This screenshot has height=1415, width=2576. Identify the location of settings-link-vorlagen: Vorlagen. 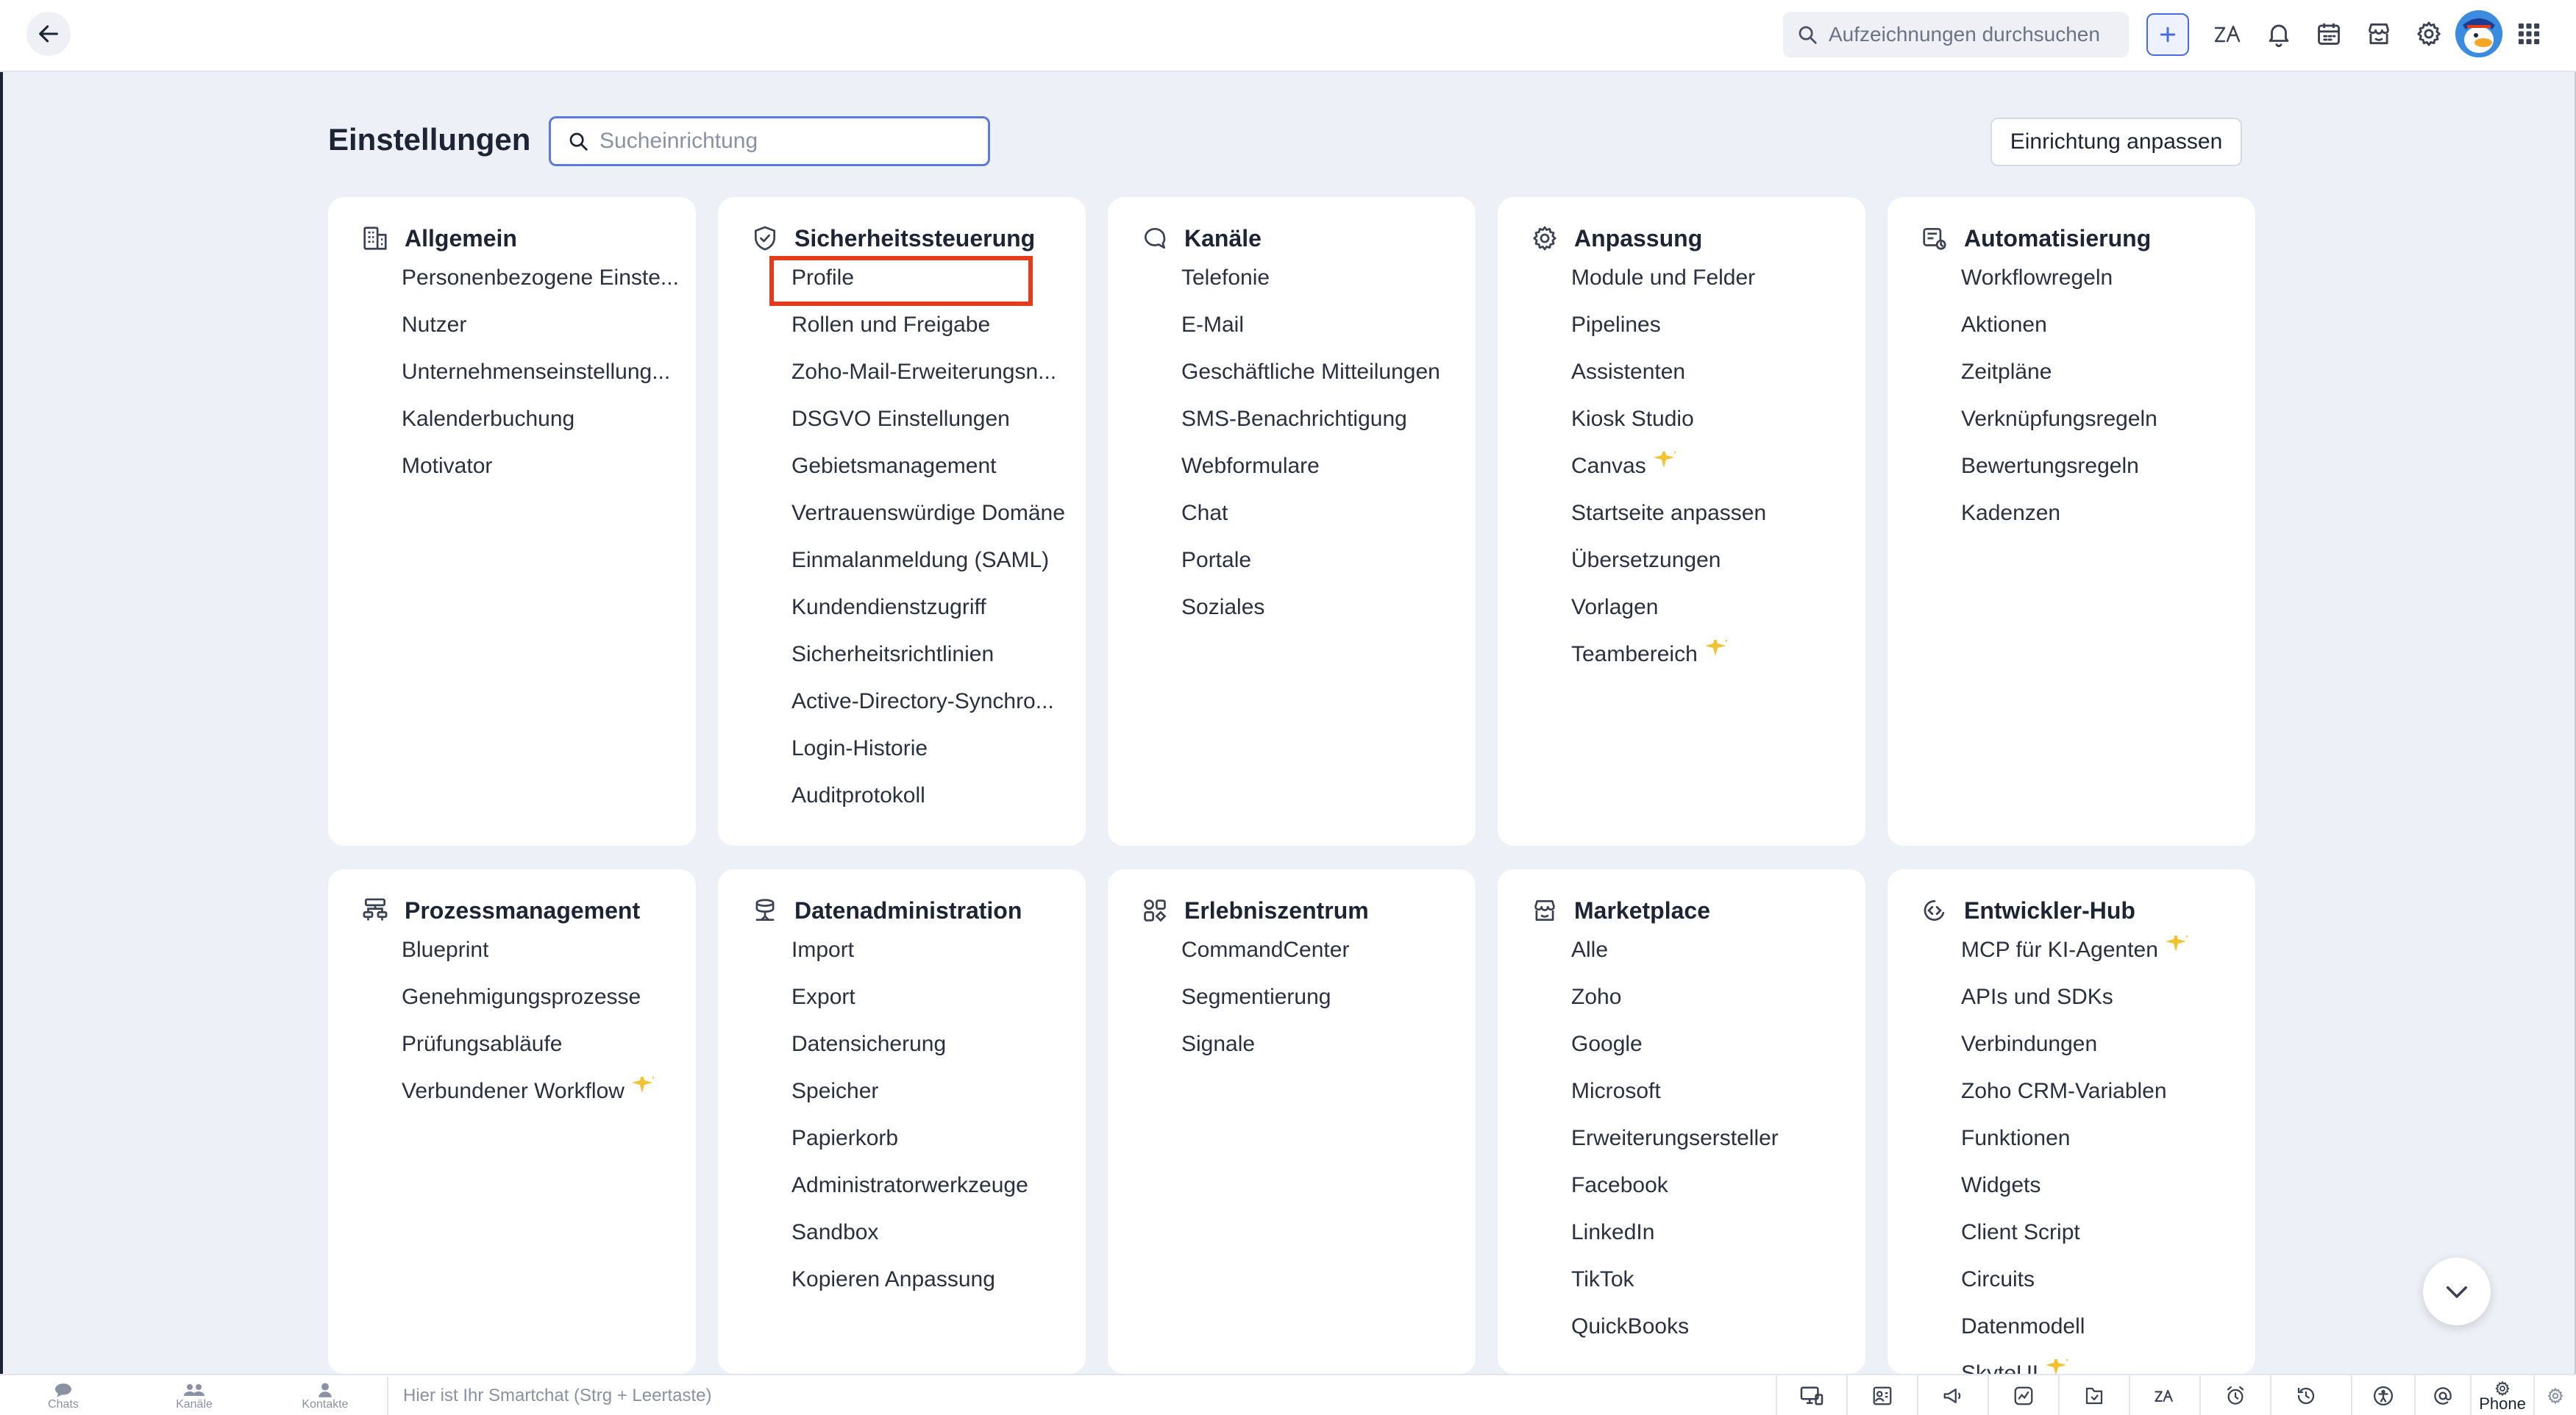
(1715, 616).